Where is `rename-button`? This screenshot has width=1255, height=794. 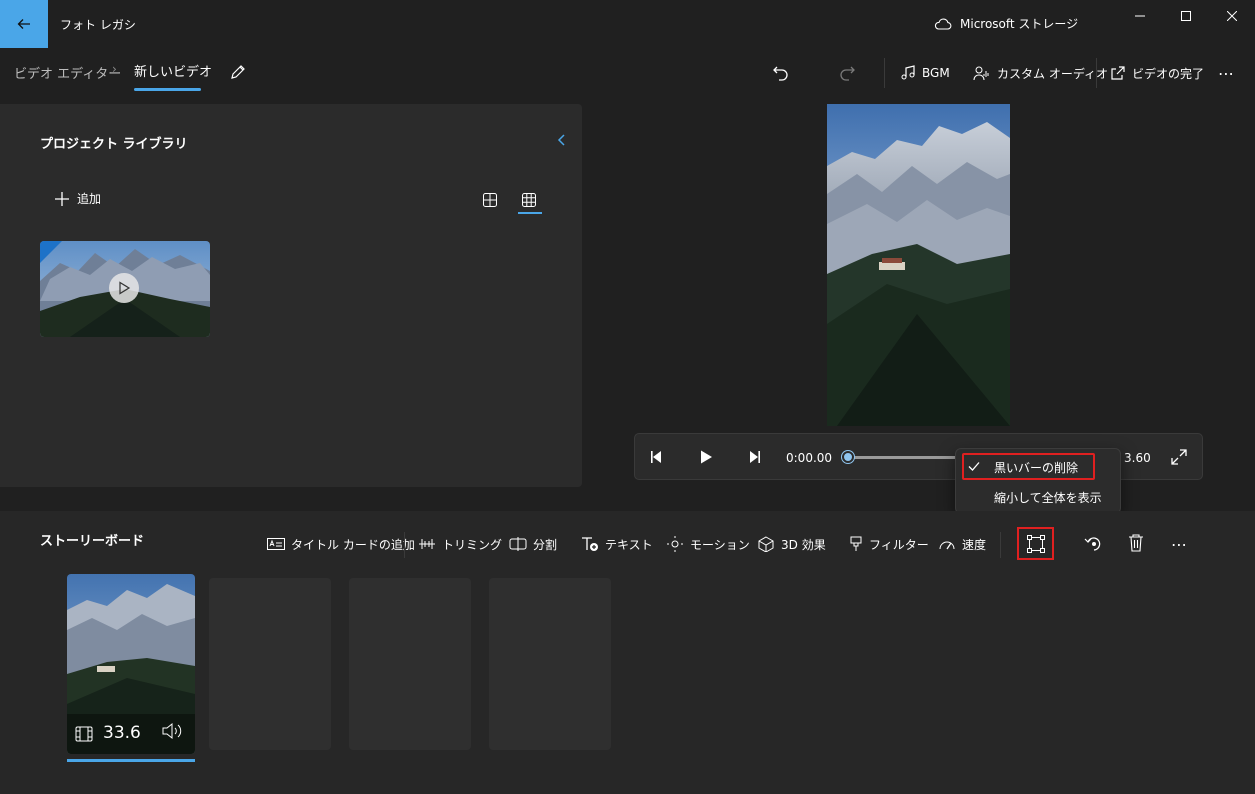
rename-button is located at coordinates (238, 72).